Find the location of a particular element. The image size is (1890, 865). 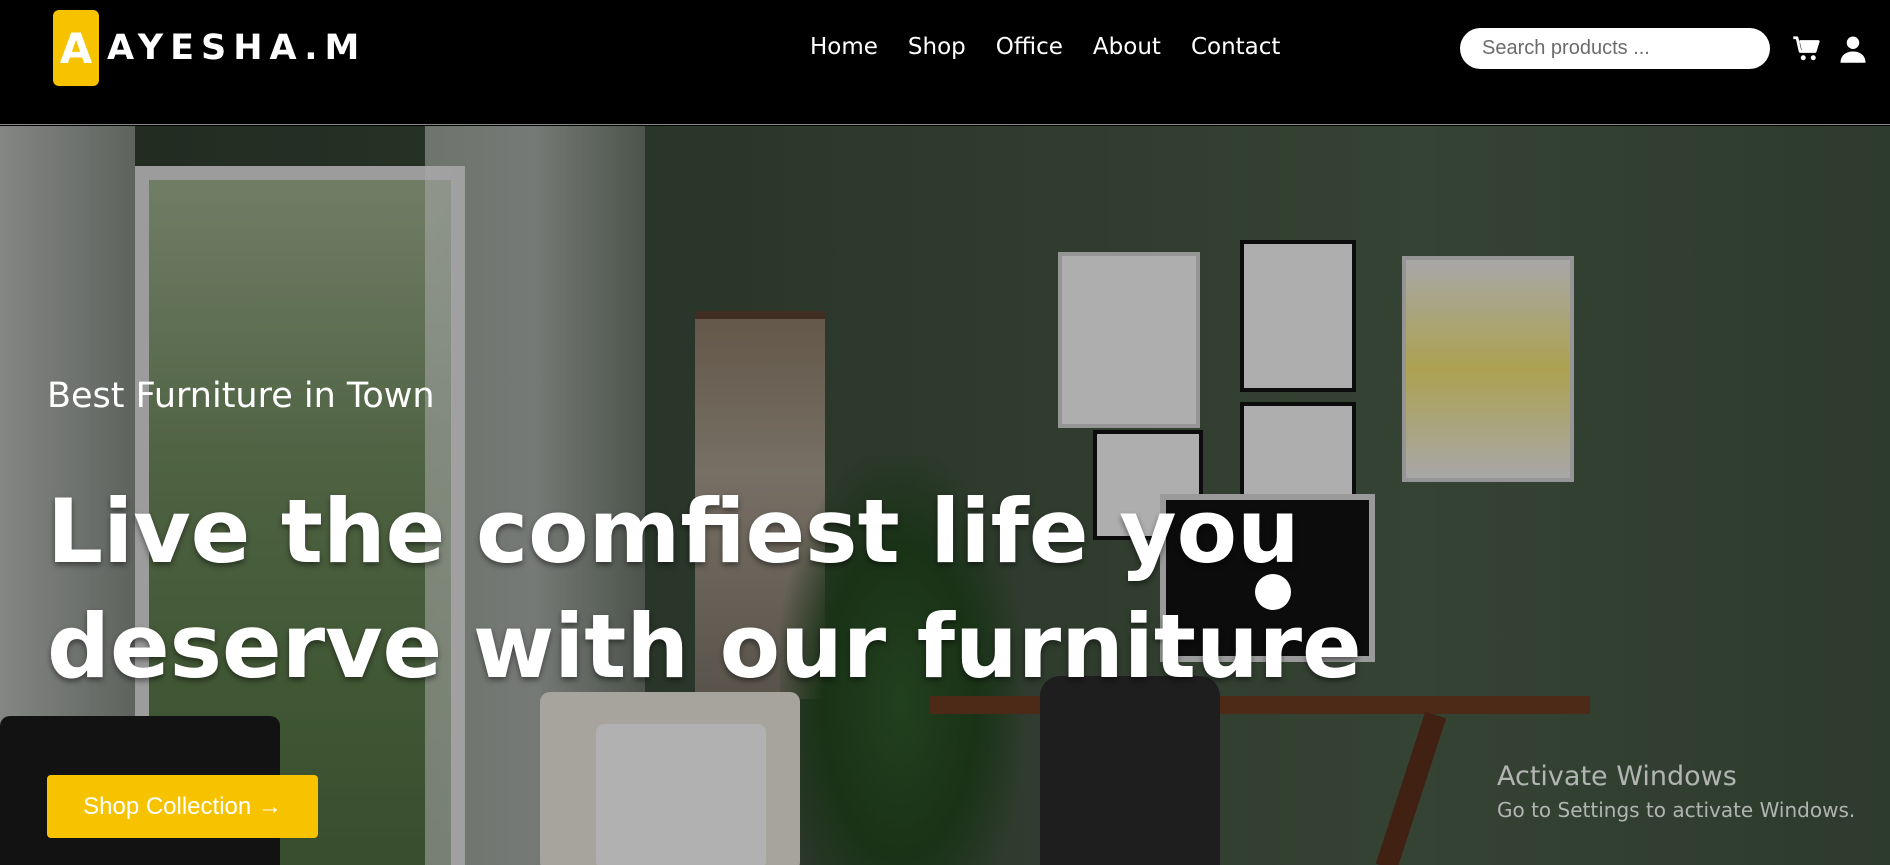

logo-text: AYESHA.M is located at coordinates (237, 48).